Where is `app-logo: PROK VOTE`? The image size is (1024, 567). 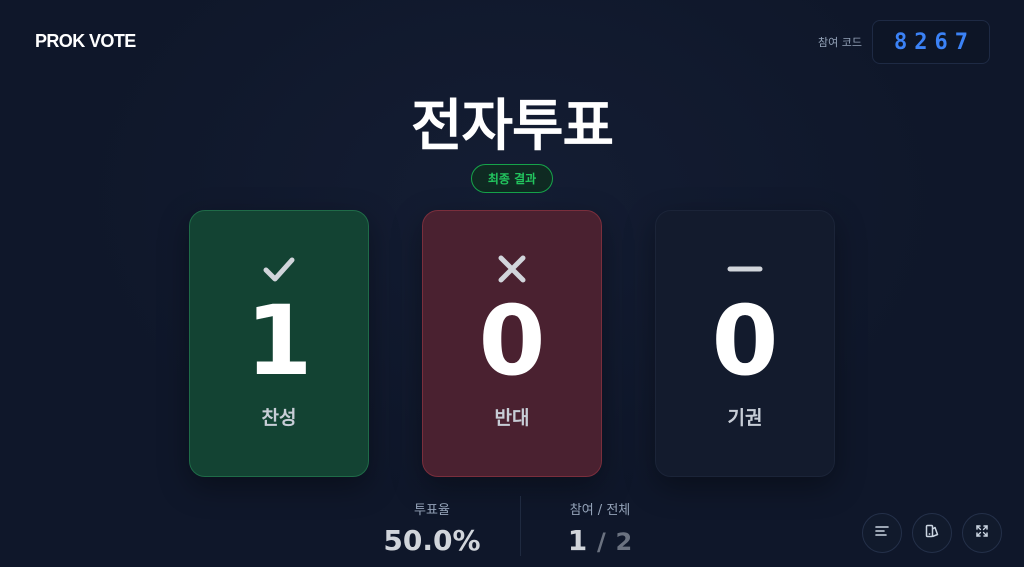 app-logo: PROK VOTE is located at coordinates (85, 41).